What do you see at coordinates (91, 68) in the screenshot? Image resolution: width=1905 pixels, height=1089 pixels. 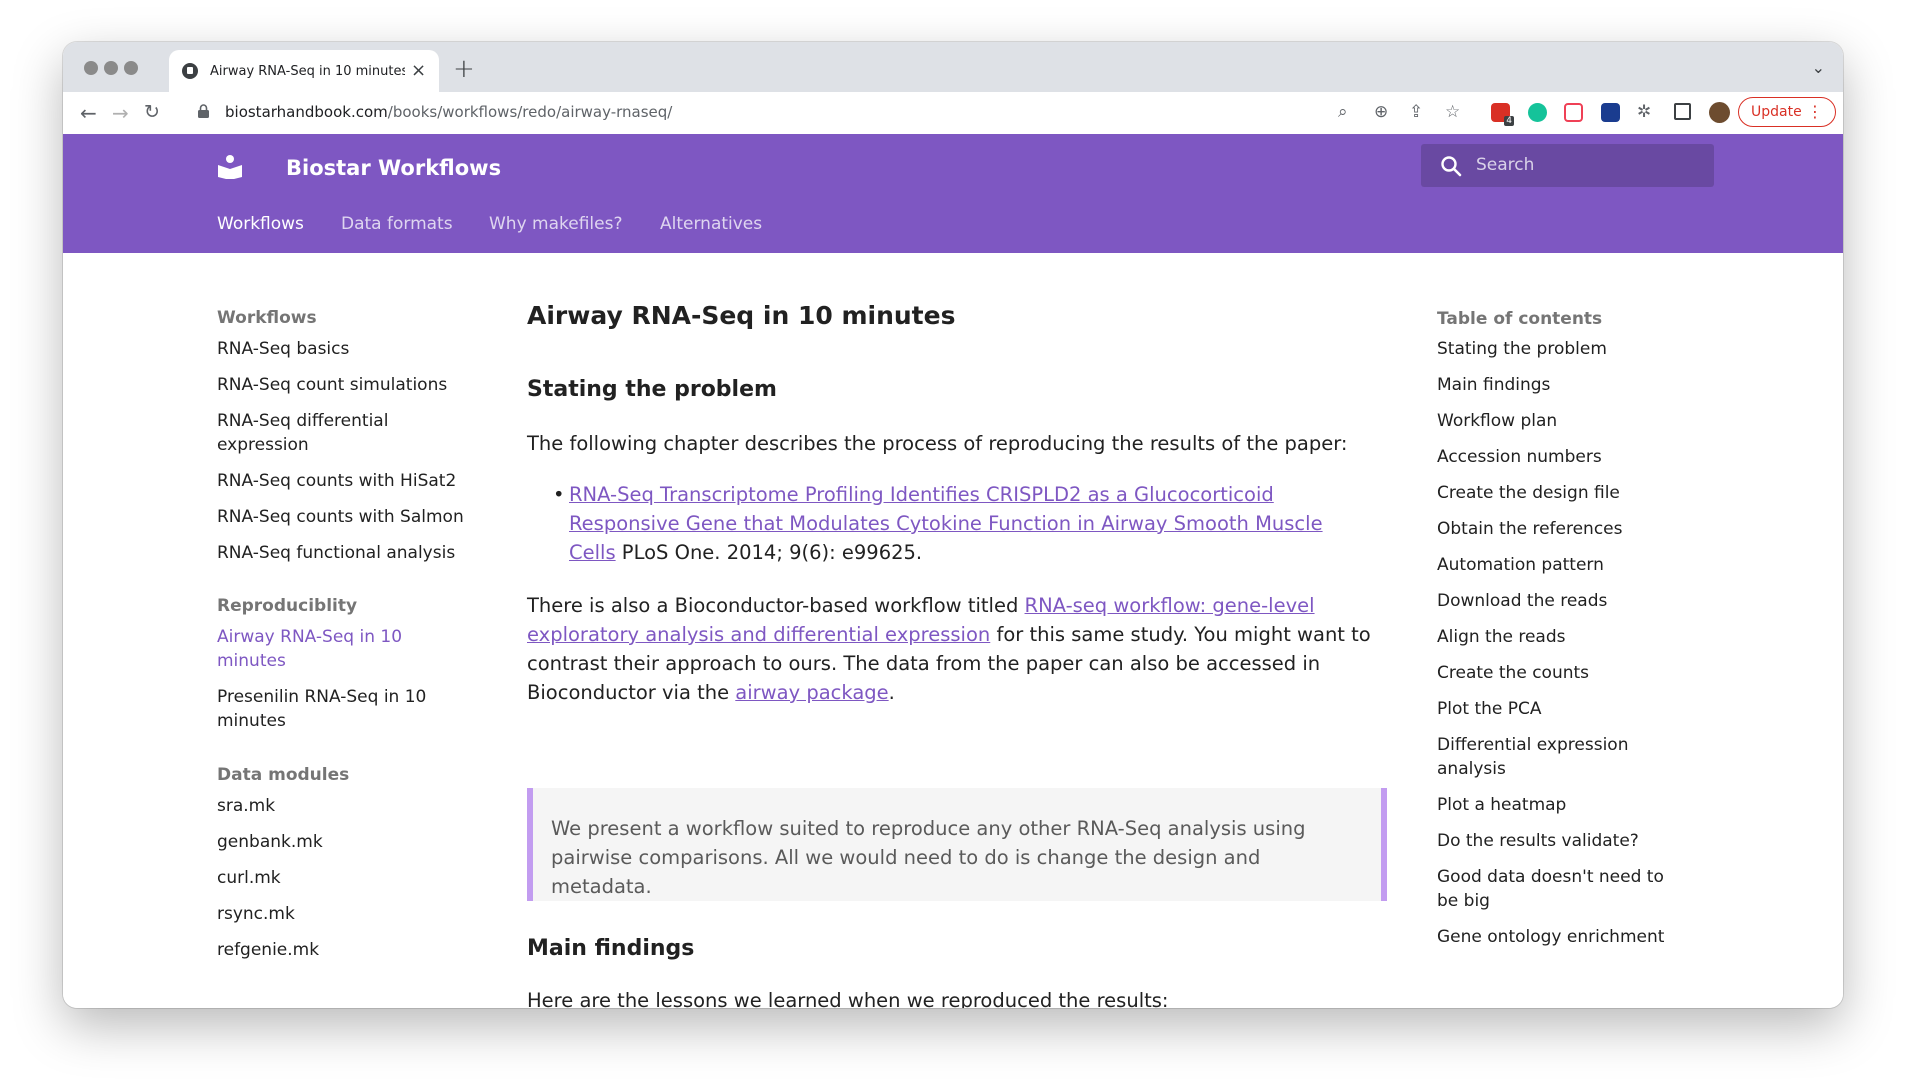 I see `close-window-button` at bounding box center [91, 68].